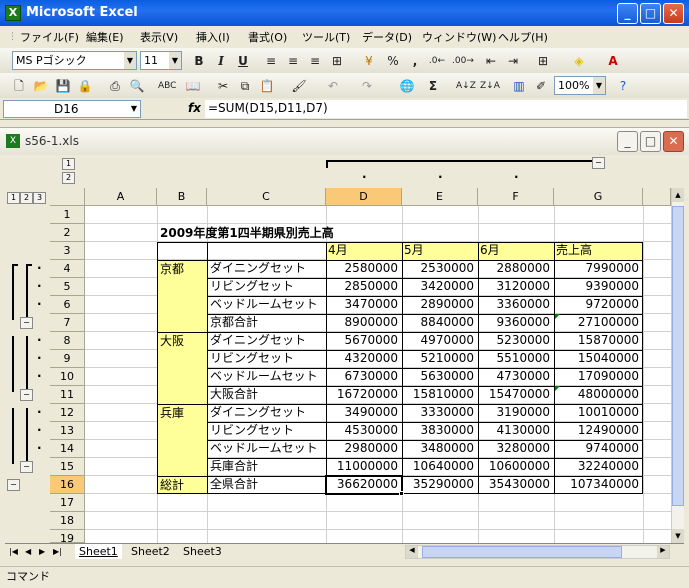 This screenshot has height=588, width=689. What do you see at coordinates (627, 13) in the screenshot?
I see `minimize-button: _` at bounding box center [627, 13].